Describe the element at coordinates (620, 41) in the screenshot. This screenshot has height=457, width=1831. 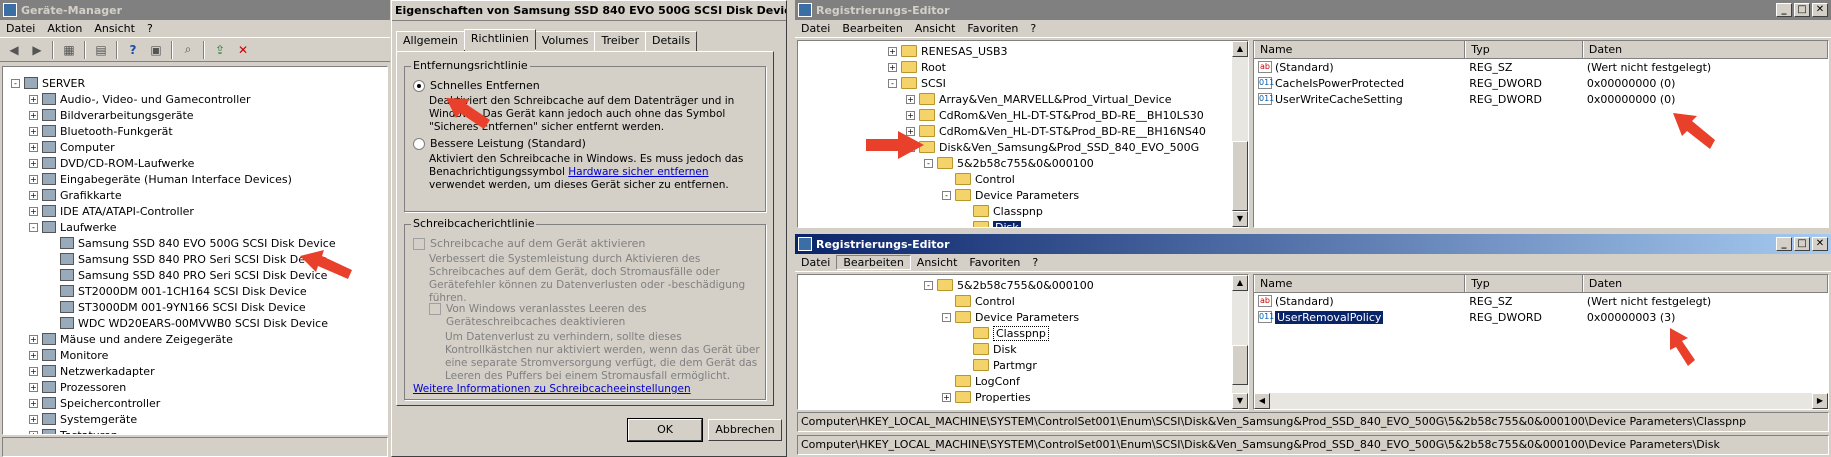
I see `tab-treiber: Treiber` at that location.